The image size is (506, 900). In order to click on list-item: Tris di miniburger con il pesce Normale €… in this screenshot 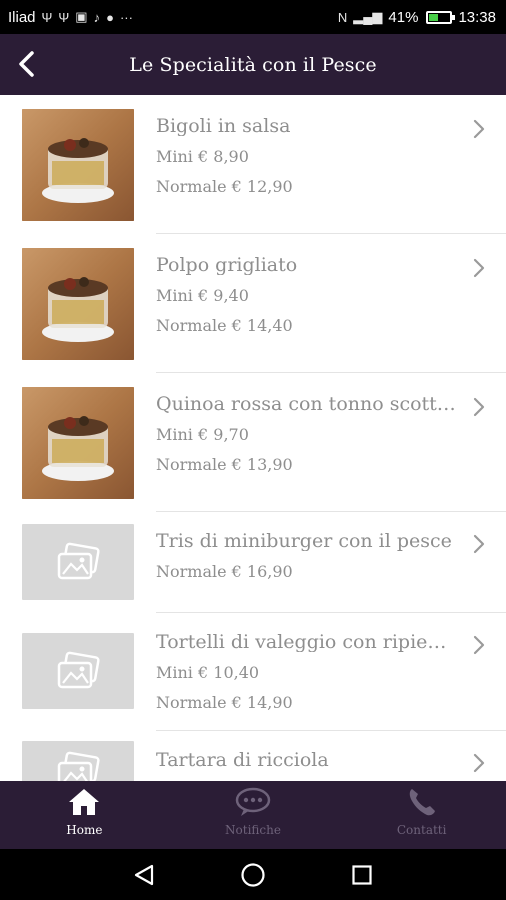, I will do `click(253, 562)`.